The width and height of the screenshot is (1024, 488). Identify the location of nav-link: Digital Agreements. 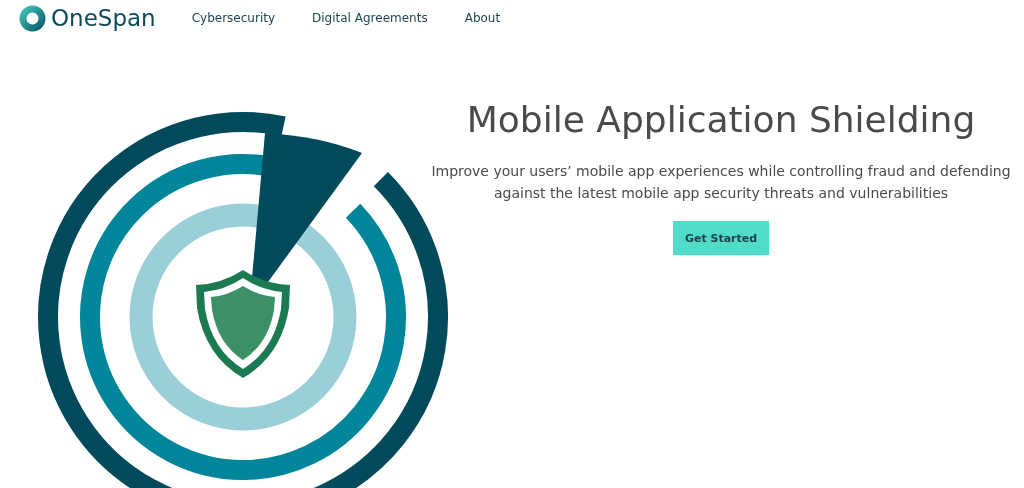
(370, 18).